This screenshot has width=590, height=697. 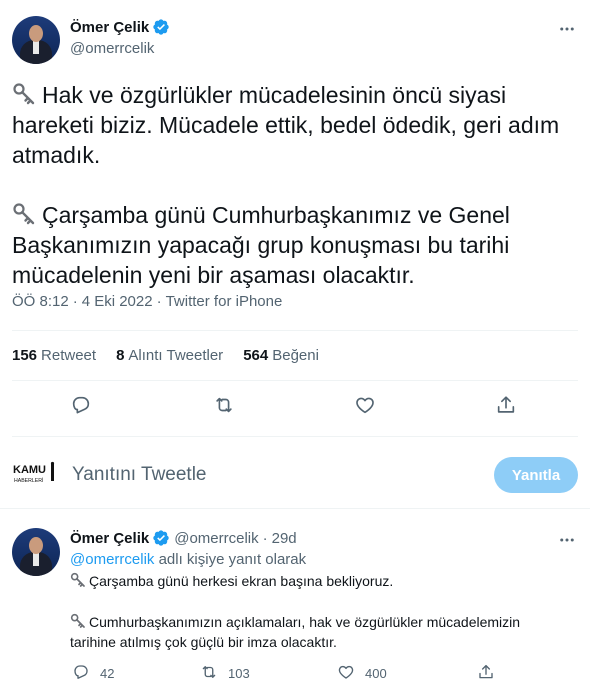 I want to click on quotes-count: 8, so click(x=120, y=355).